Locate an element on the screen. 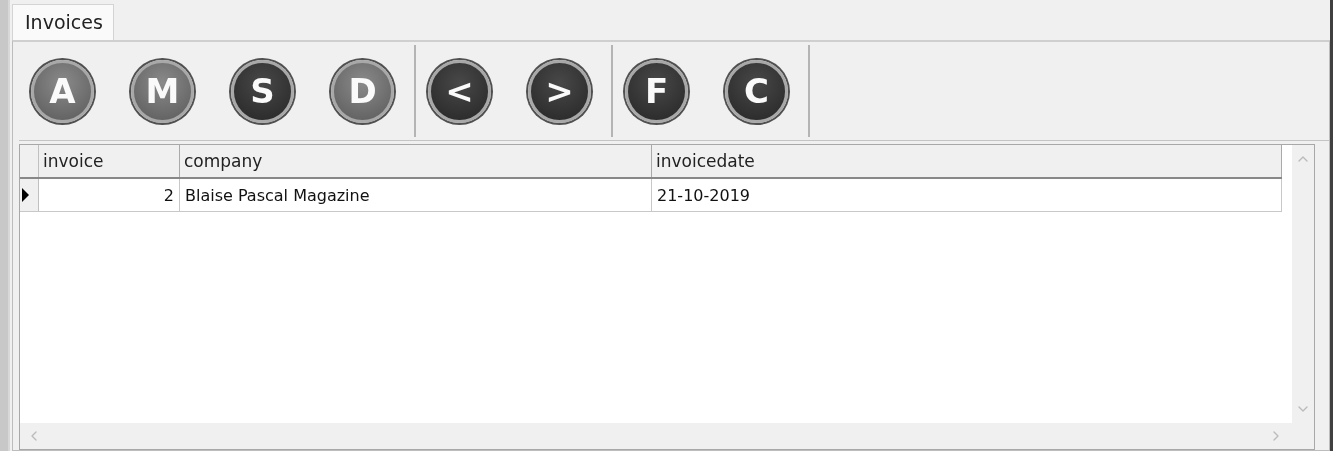 The height and width of the screenshot is (451, 1333). round-toolbar-button: C is located at coordinates (756, 91).